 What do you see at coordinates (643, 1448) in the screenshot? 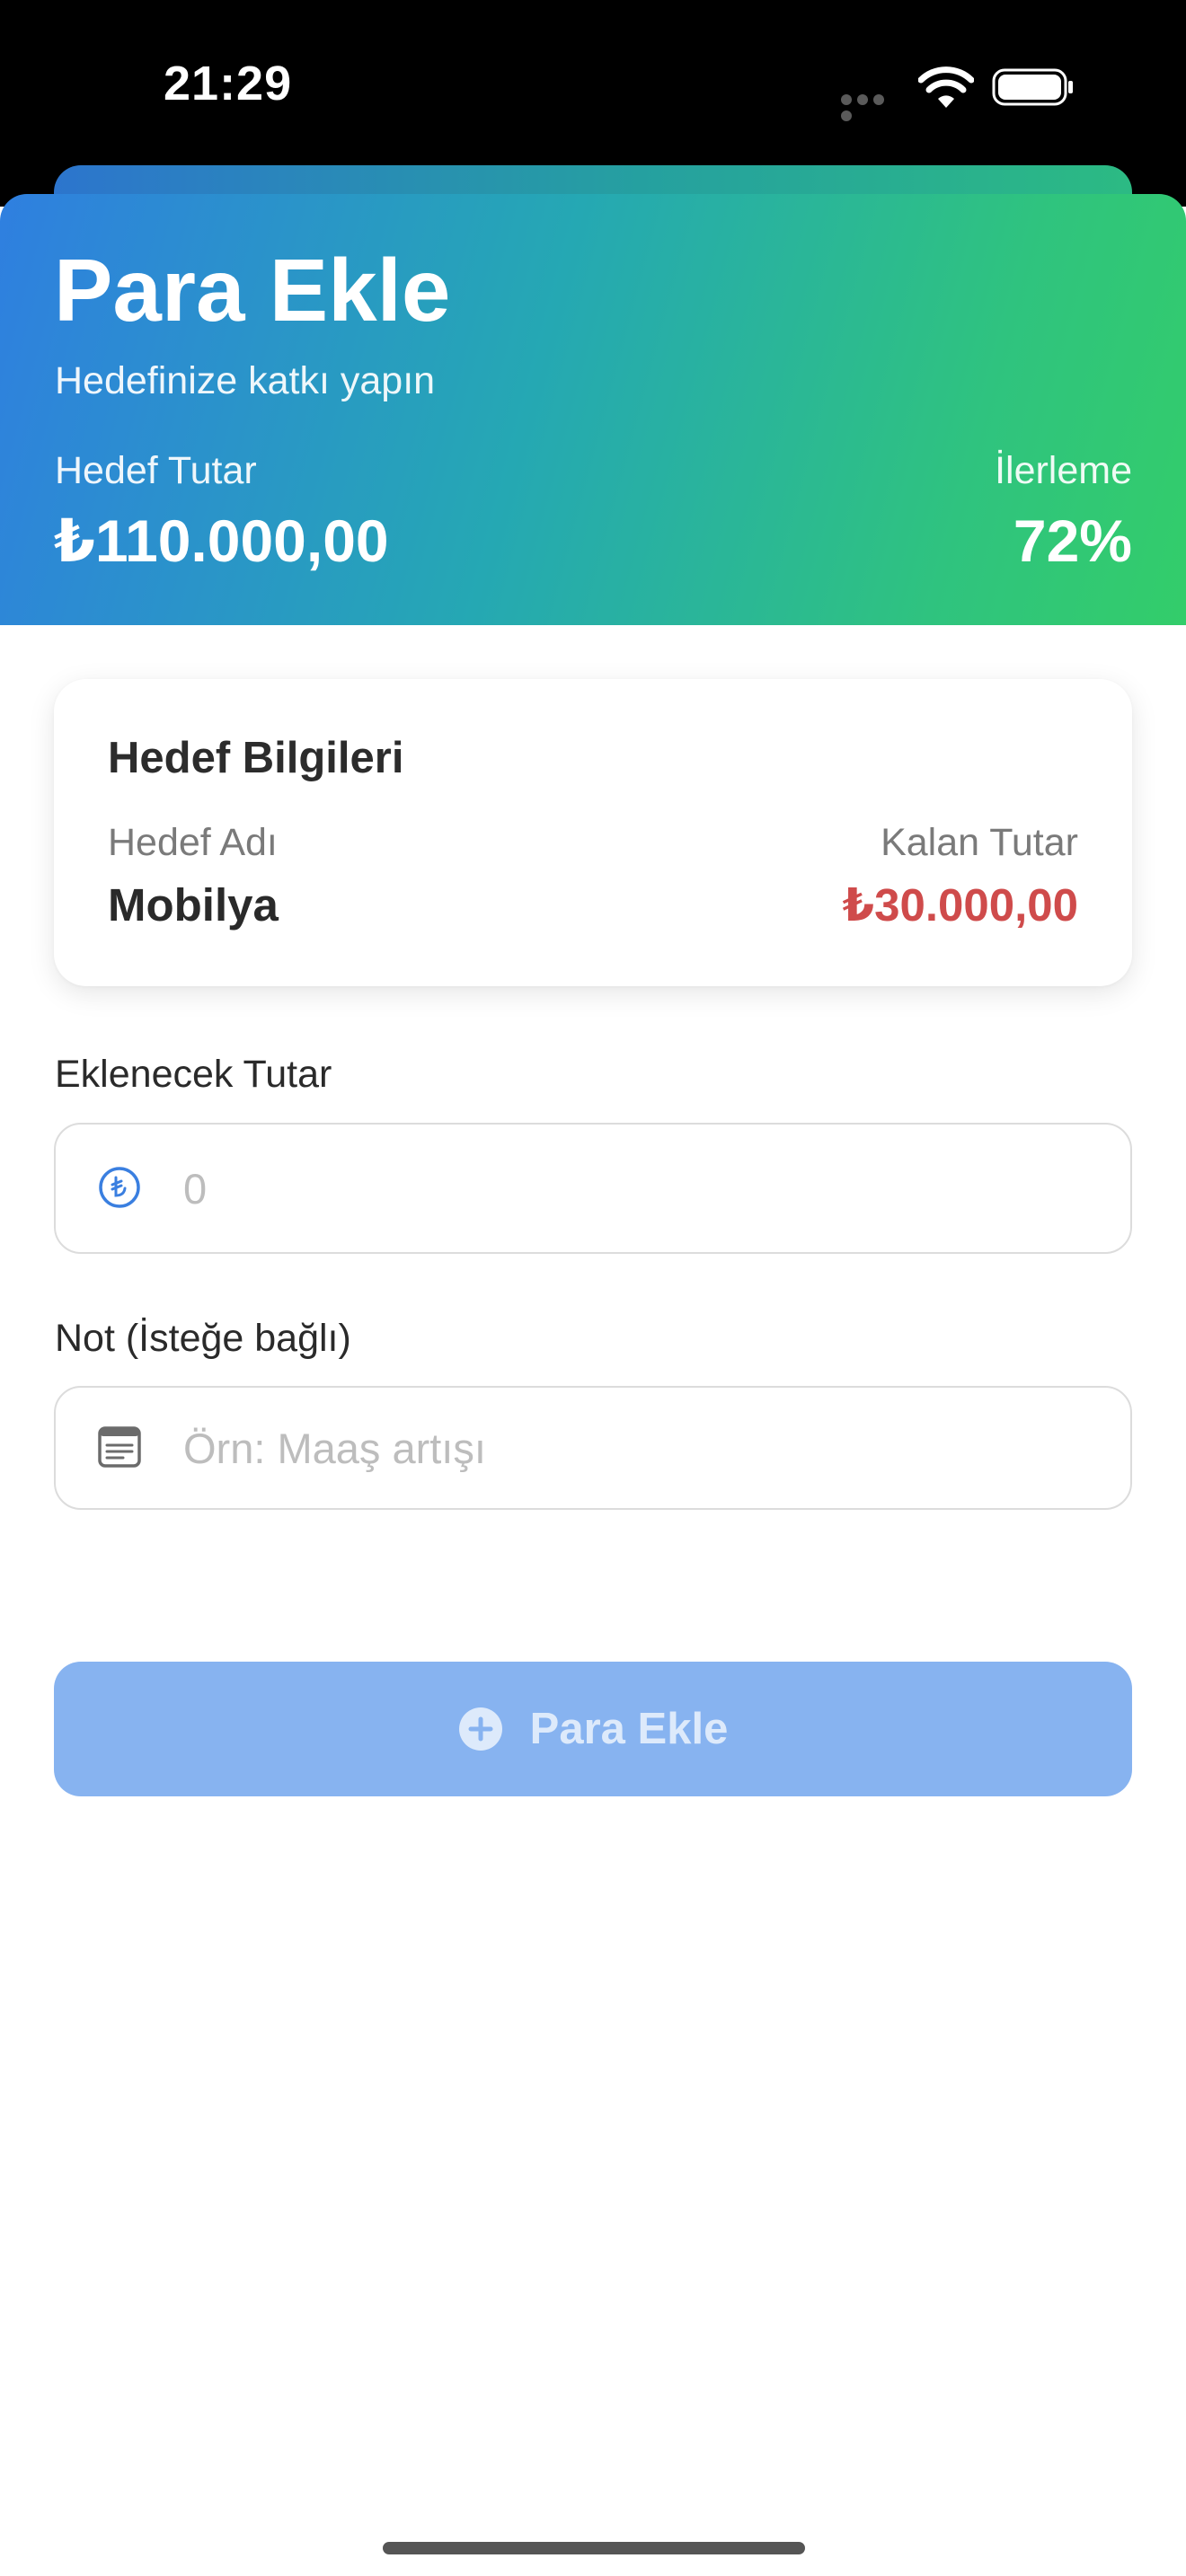
I see `note-input` at bounding box center [643, 1448].